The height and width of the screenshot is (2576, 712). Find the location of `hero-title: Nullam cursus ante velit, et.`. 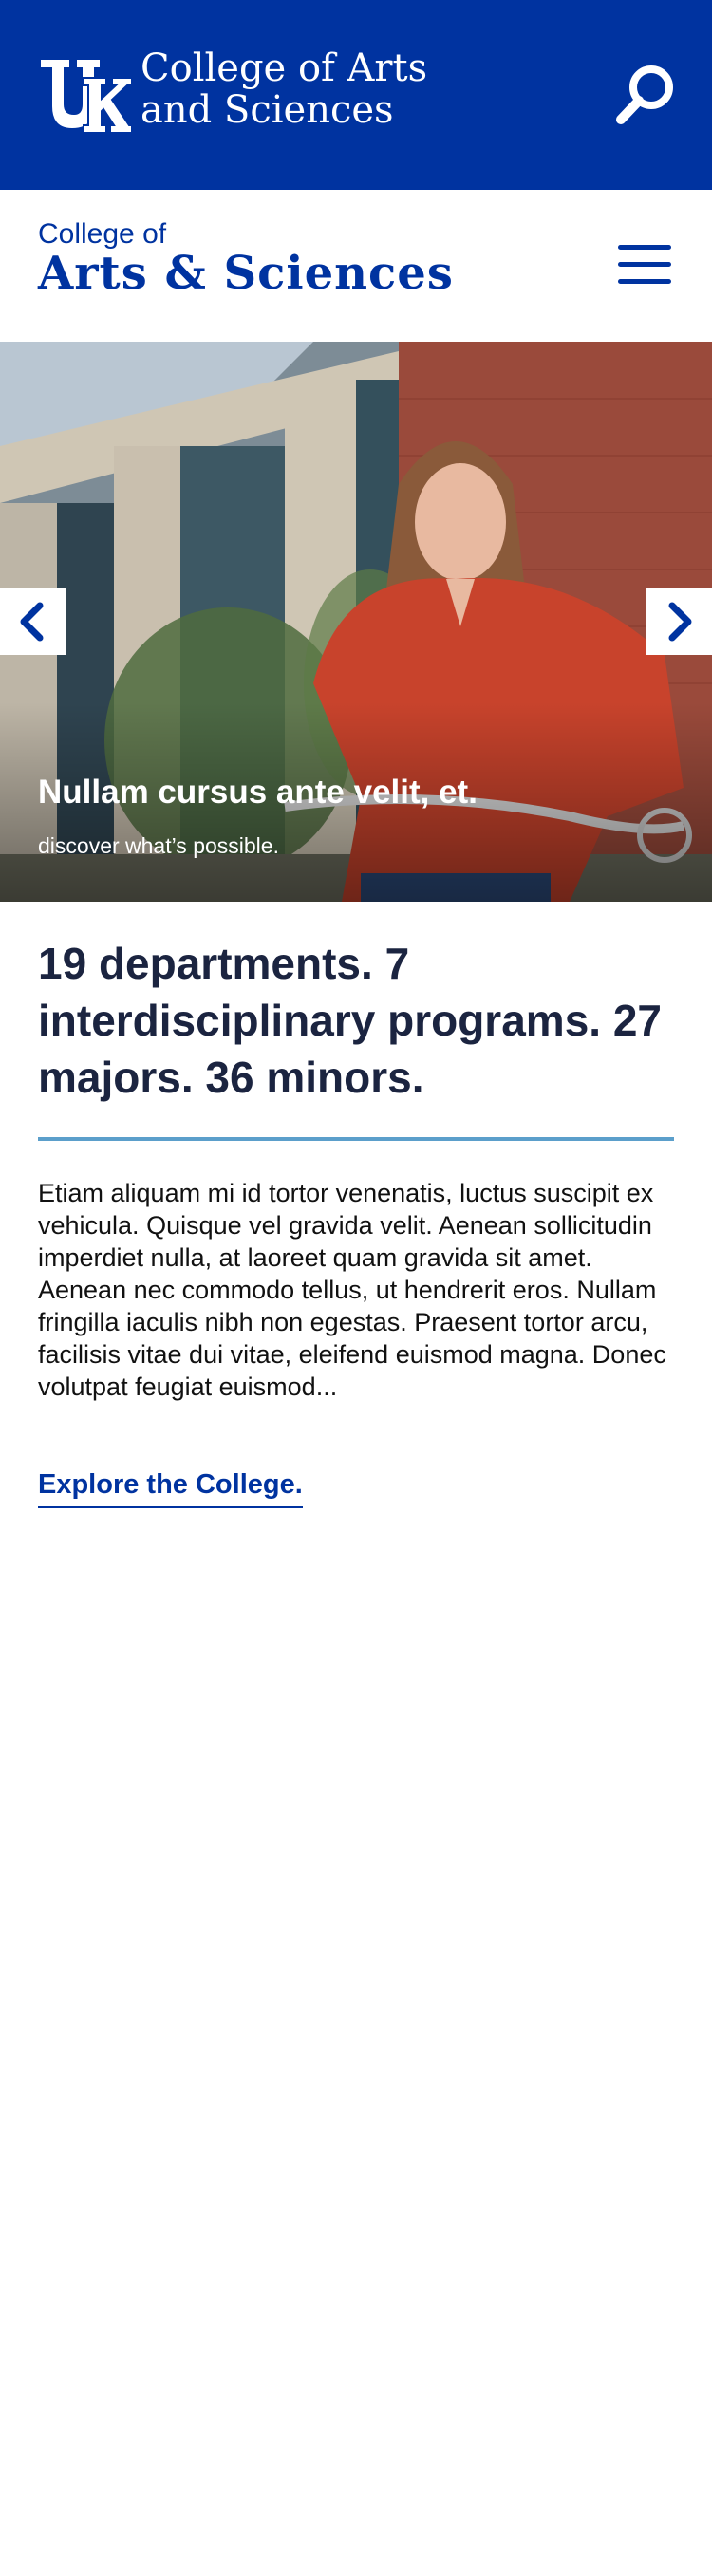

hero-title: Nullam cursus ante velit, et. is located at coordinates (258, 793).